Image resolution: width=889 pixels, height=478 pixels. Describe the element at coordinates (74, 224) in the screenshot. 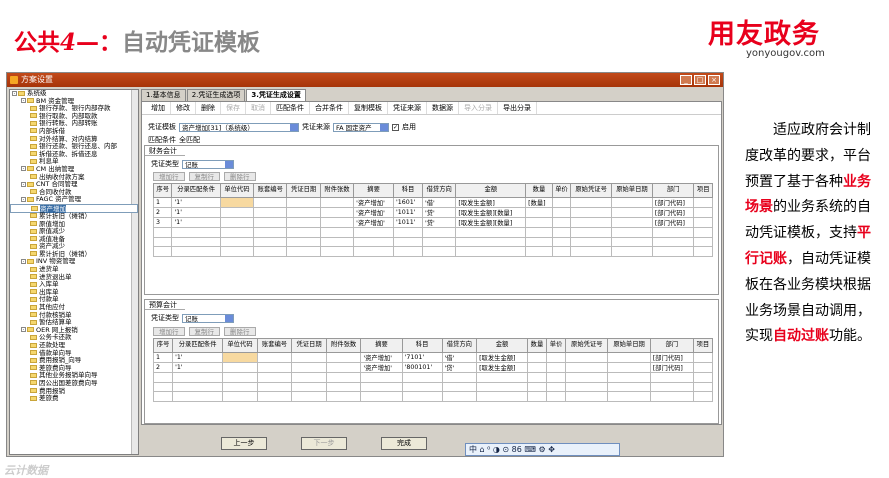

I see `tree-item: 原值增加` at that location.